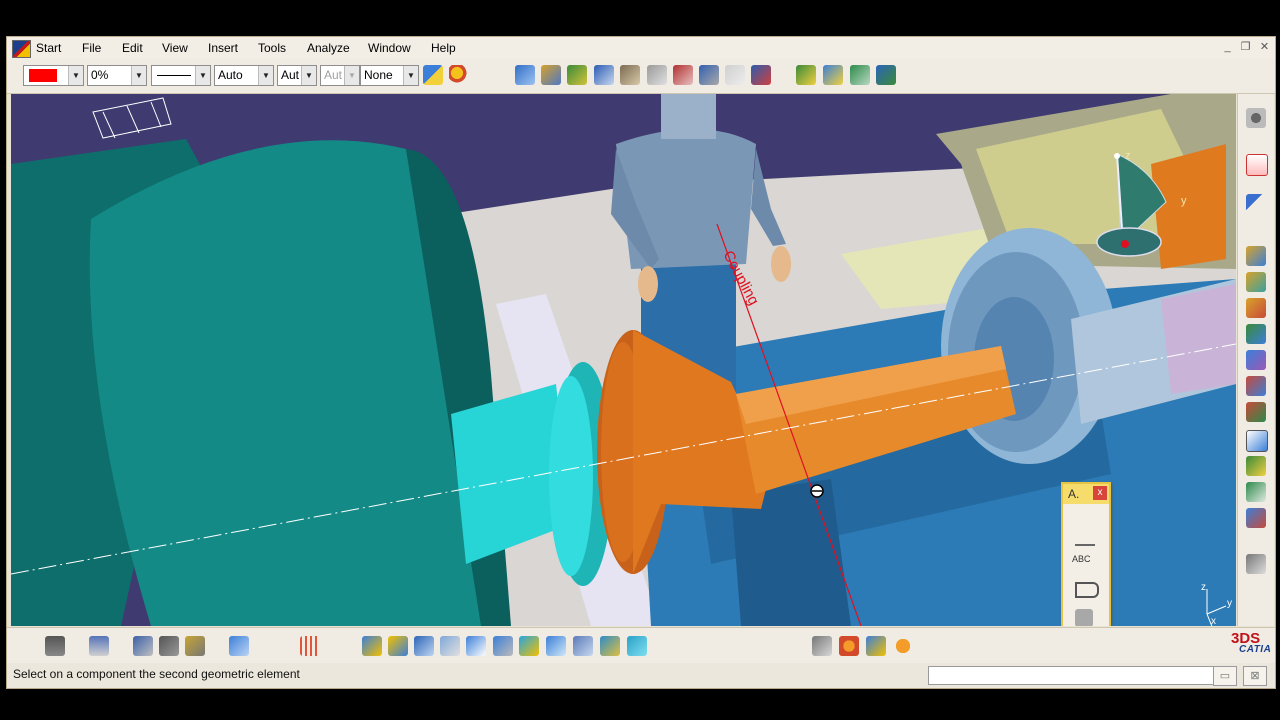 Image resolution: width=1280 pixels, height=720 pixels. I want to click on print-icon, so click(99, 646).